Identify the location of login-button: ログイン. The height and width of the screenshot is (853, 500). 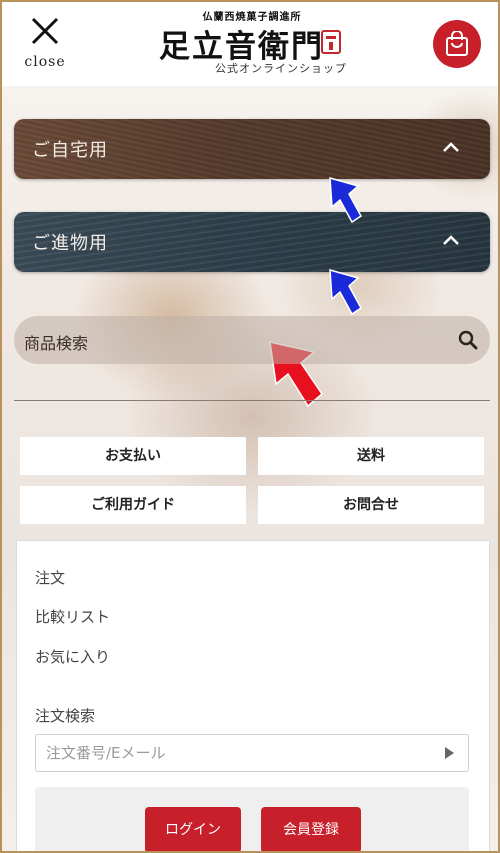
(193, 829).